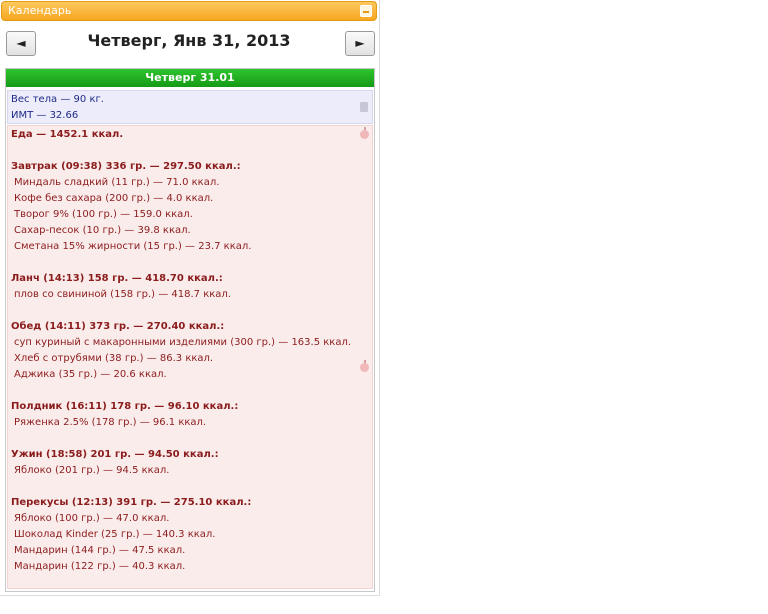 The image size is (768, 614). I want to click on meal-item: Мандарин (122 гр.) — 40.3 ккал., so click(100, 566).